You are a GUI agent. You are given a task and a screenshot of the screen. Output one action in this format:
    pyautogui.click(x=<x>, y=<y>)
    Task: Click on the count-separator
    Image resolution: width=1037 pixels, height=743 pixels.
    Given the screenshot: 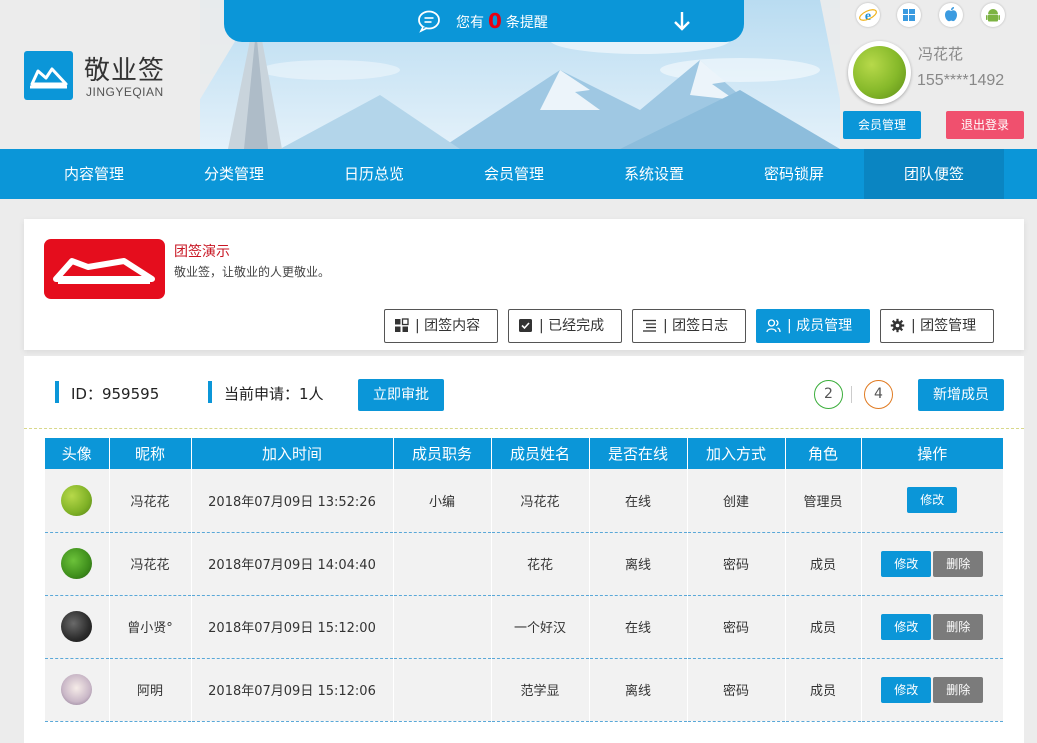 What is the action you would take?
    pyautogui.click(x=851, y=394)
    